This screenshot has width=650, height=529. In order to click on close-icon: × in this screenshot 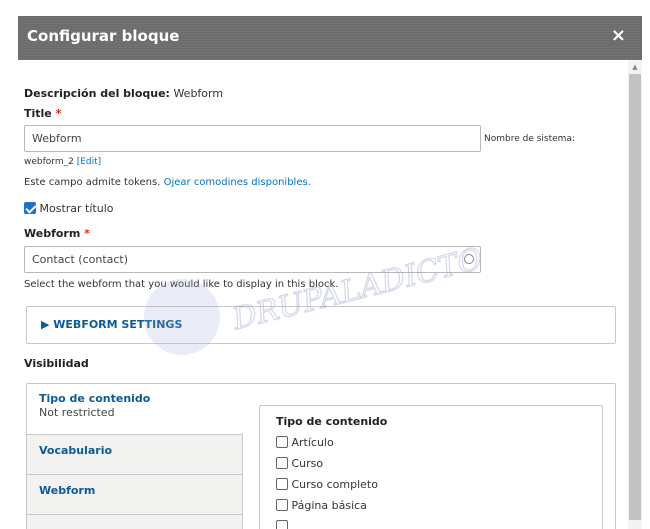, I will do `click(618, 35)`.